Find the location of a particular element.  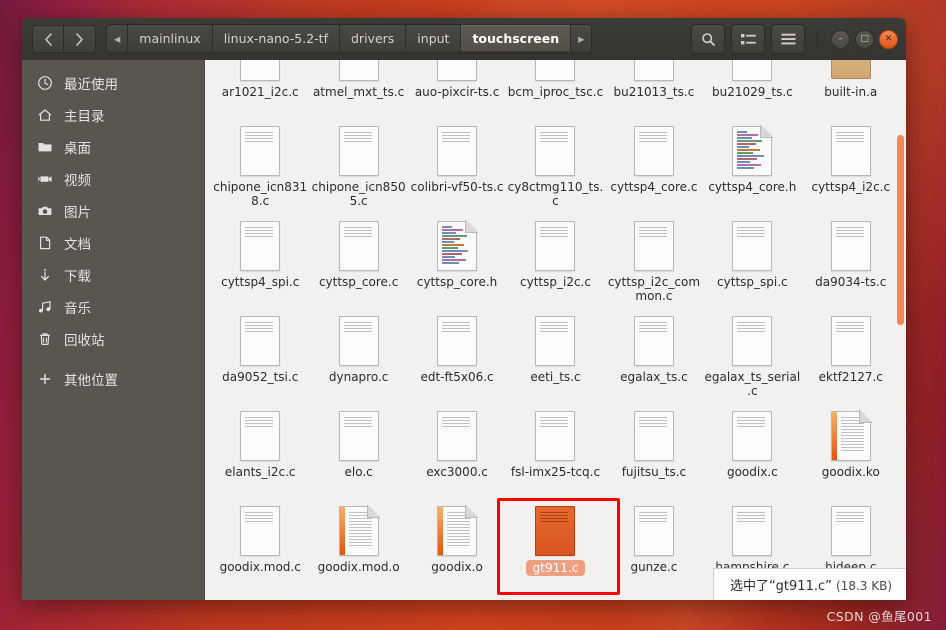

file-item: goodix.mod.o is located at coordinates (358, 548).